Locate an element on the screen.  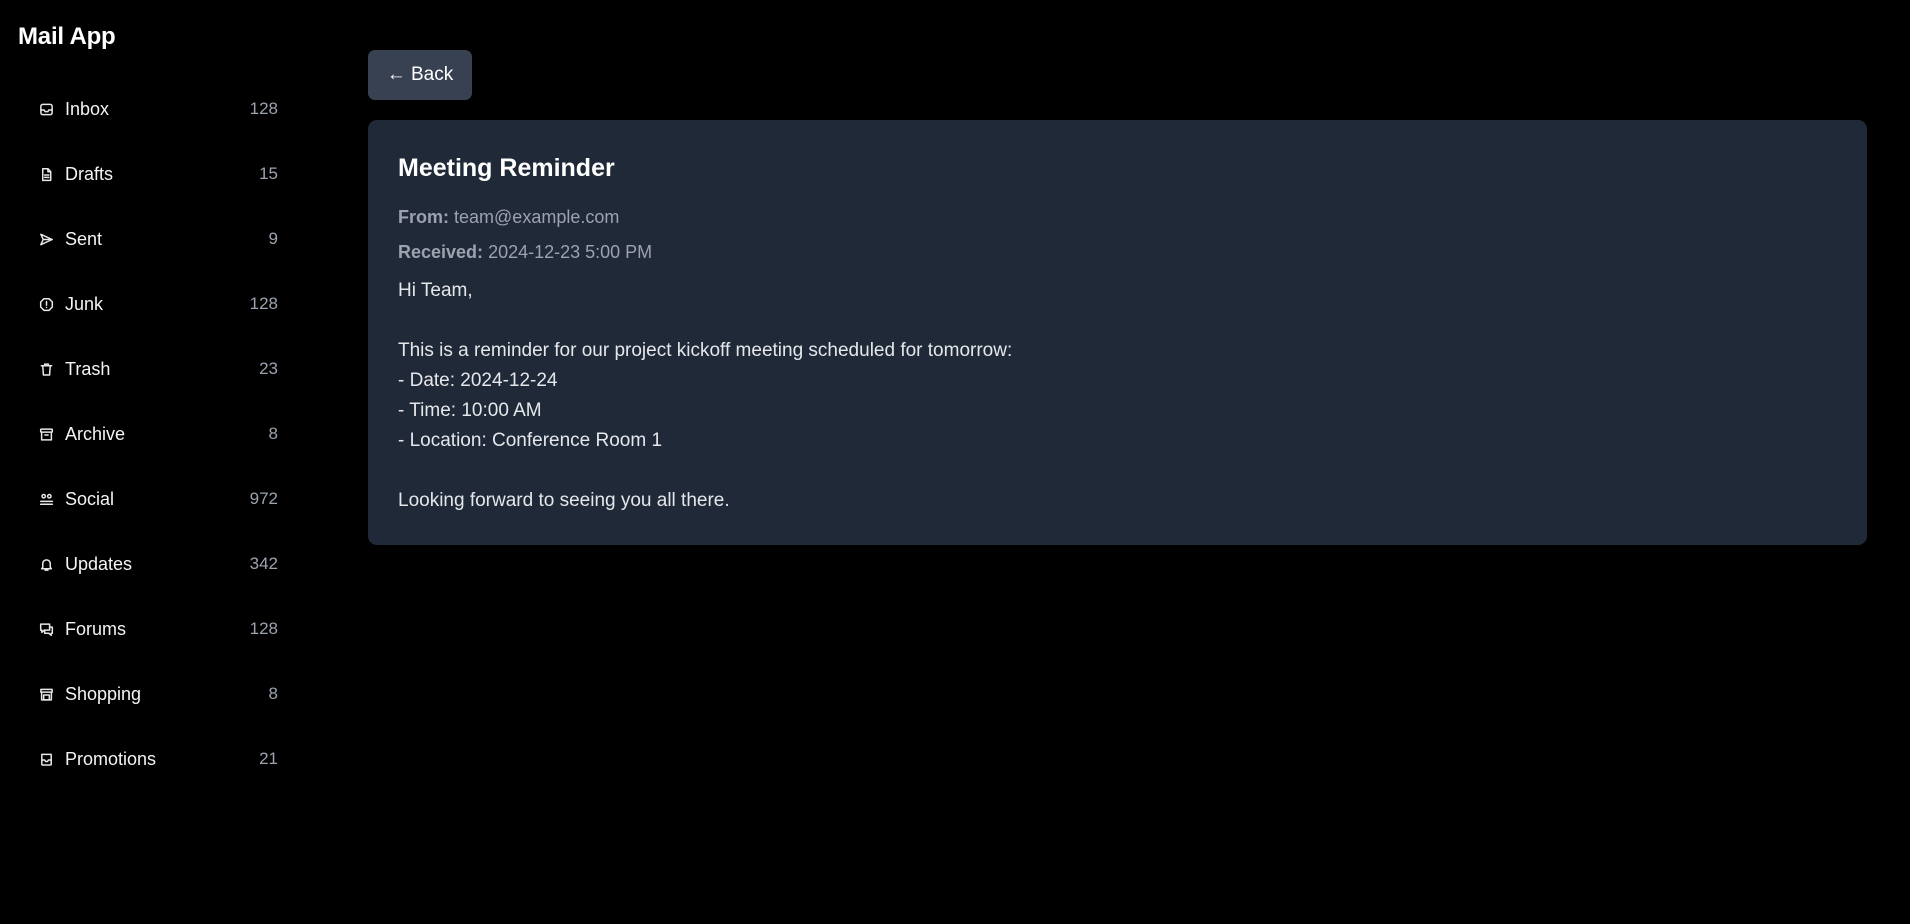
sidebar-item-junk: Junk 128 is located at coordinates (159, 304).